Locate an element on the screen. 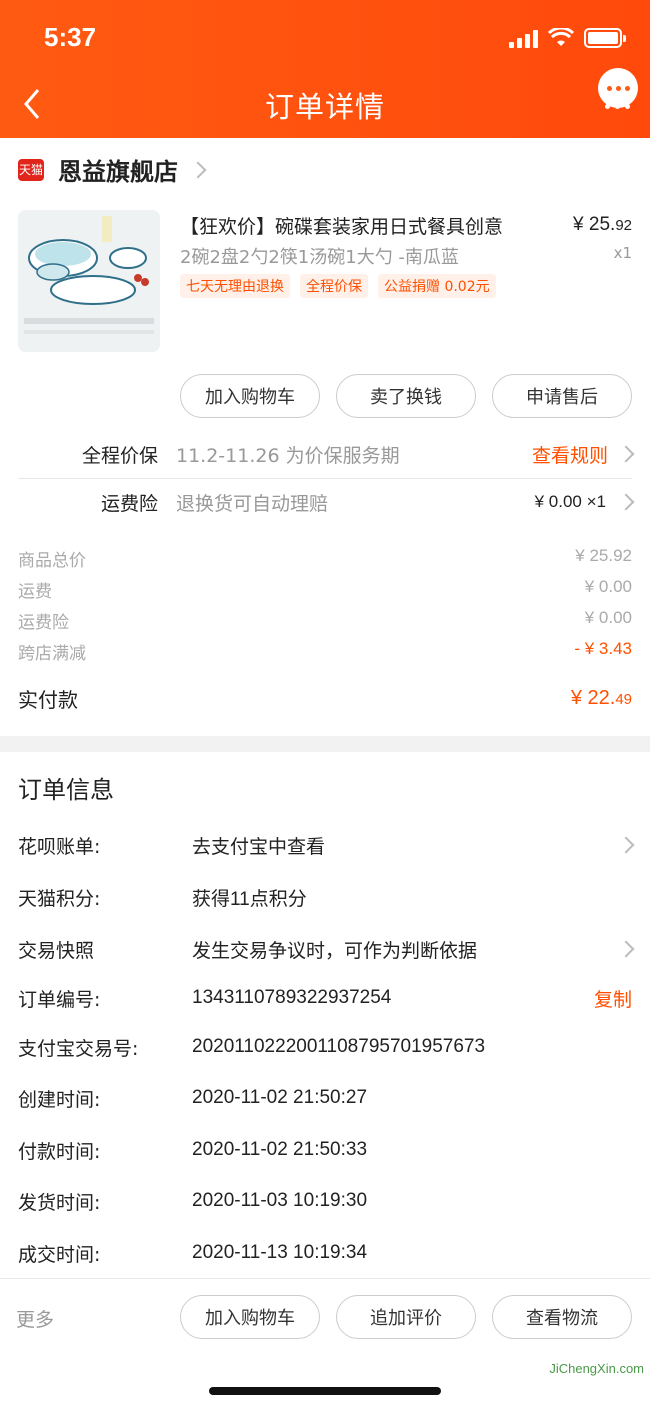 Image resolution: width=650 pixels, height=1406 pixels. paid-amount: ¥ 22.49 is located at coordinates (601, 698).